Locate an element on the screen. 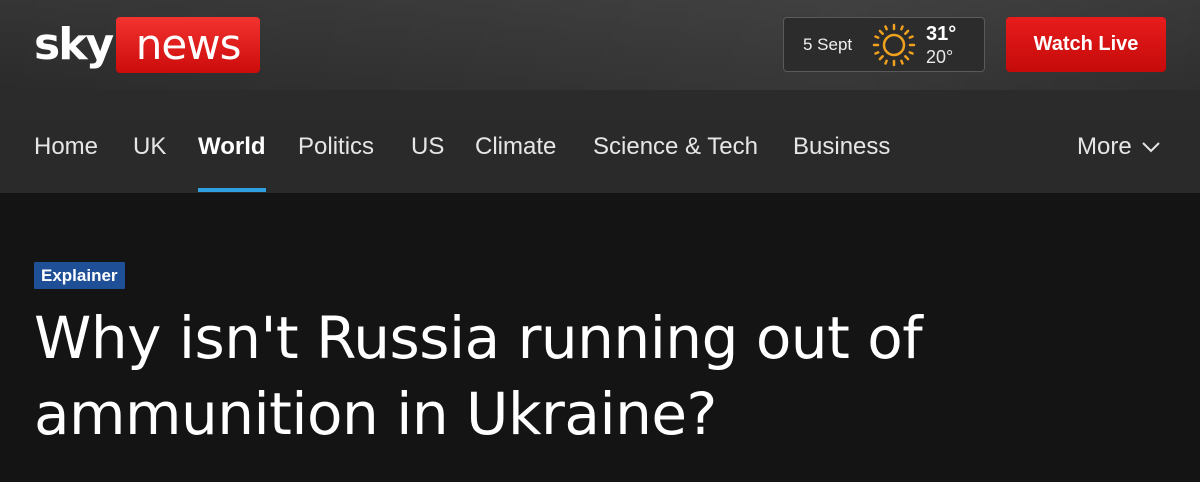  nav-item-politics: Politics is located at coordinates (336, 147).